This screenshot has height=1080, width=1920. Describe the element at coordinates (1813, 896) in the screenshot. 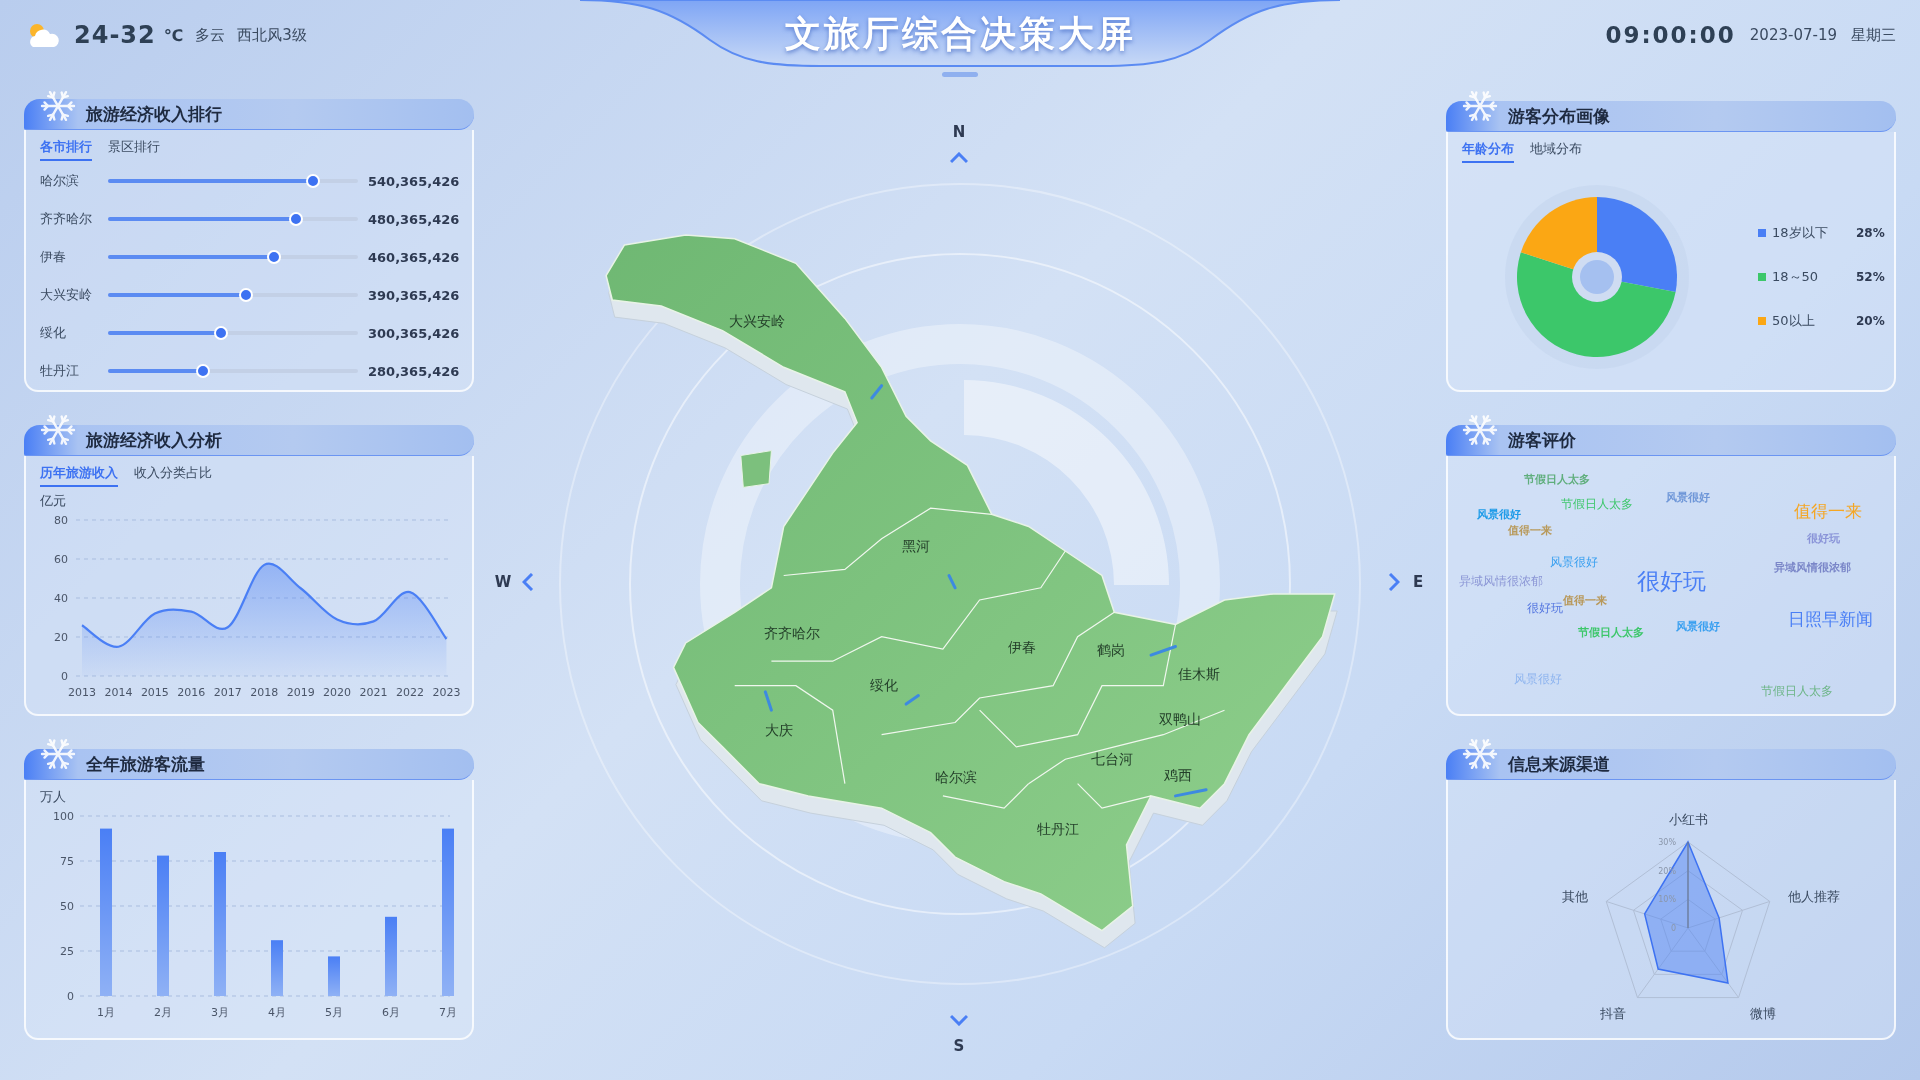

I see `radar-axis-label: 他人推荐` at that location.